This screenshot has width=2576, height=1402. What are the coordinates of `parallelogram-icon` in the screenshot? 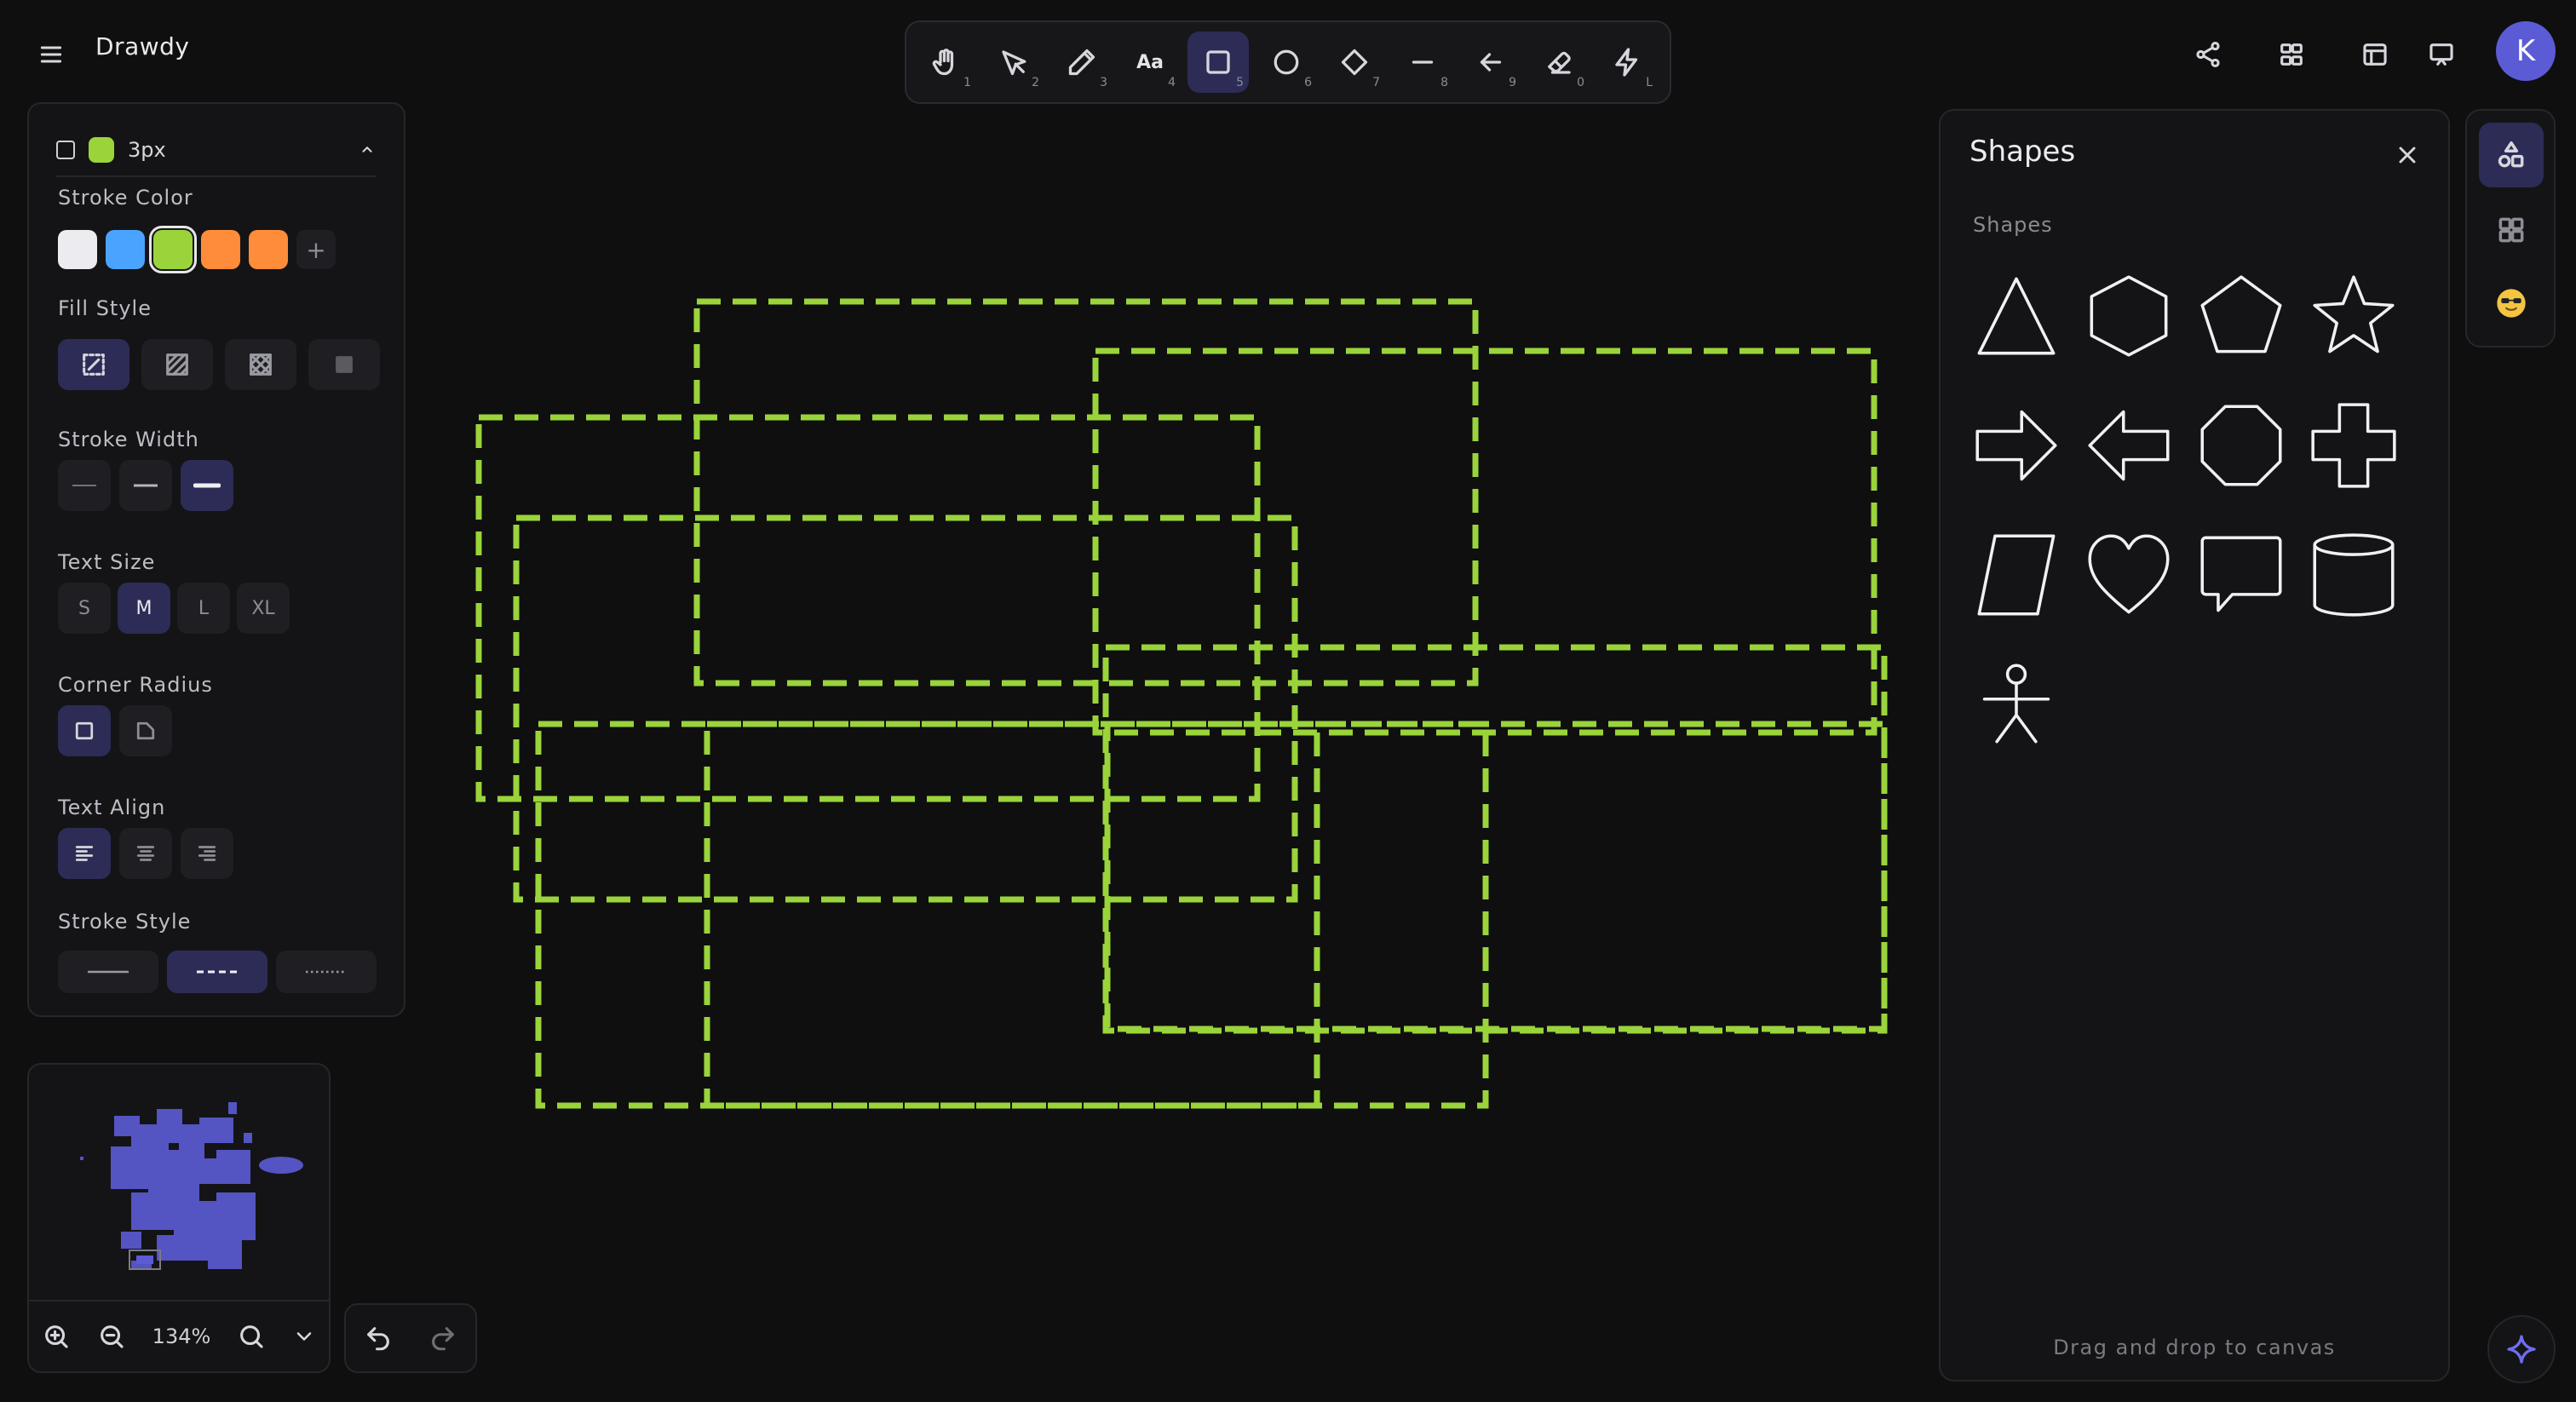 It's located at (2017, 575).